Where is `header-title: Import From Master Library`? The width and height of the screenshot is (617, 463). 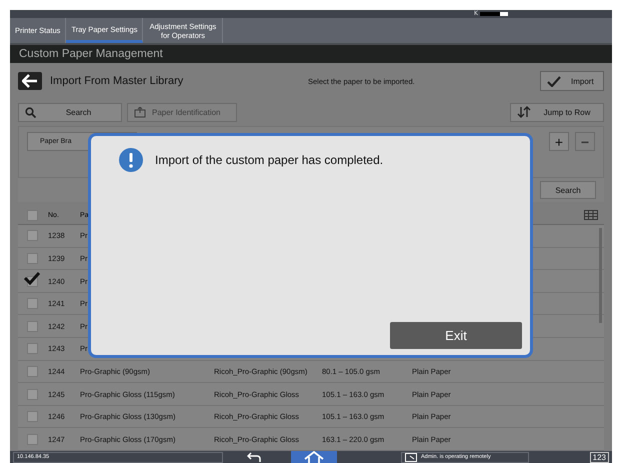
header-title: Import From Master Library is located at coordinates (117, 81).